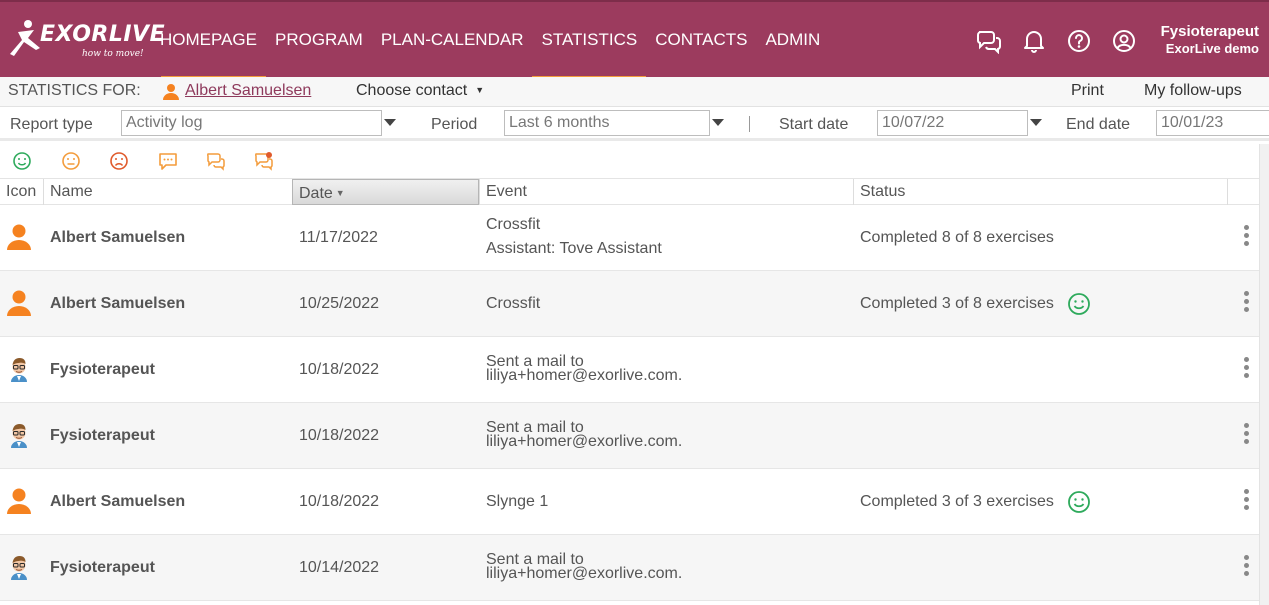 The height and width of the screenshot is (605, 1269). Describe the element at coordinates (574, 248) in the screenshot. I see `row-event-detail: Assistant: Tove Assistant` at that location.